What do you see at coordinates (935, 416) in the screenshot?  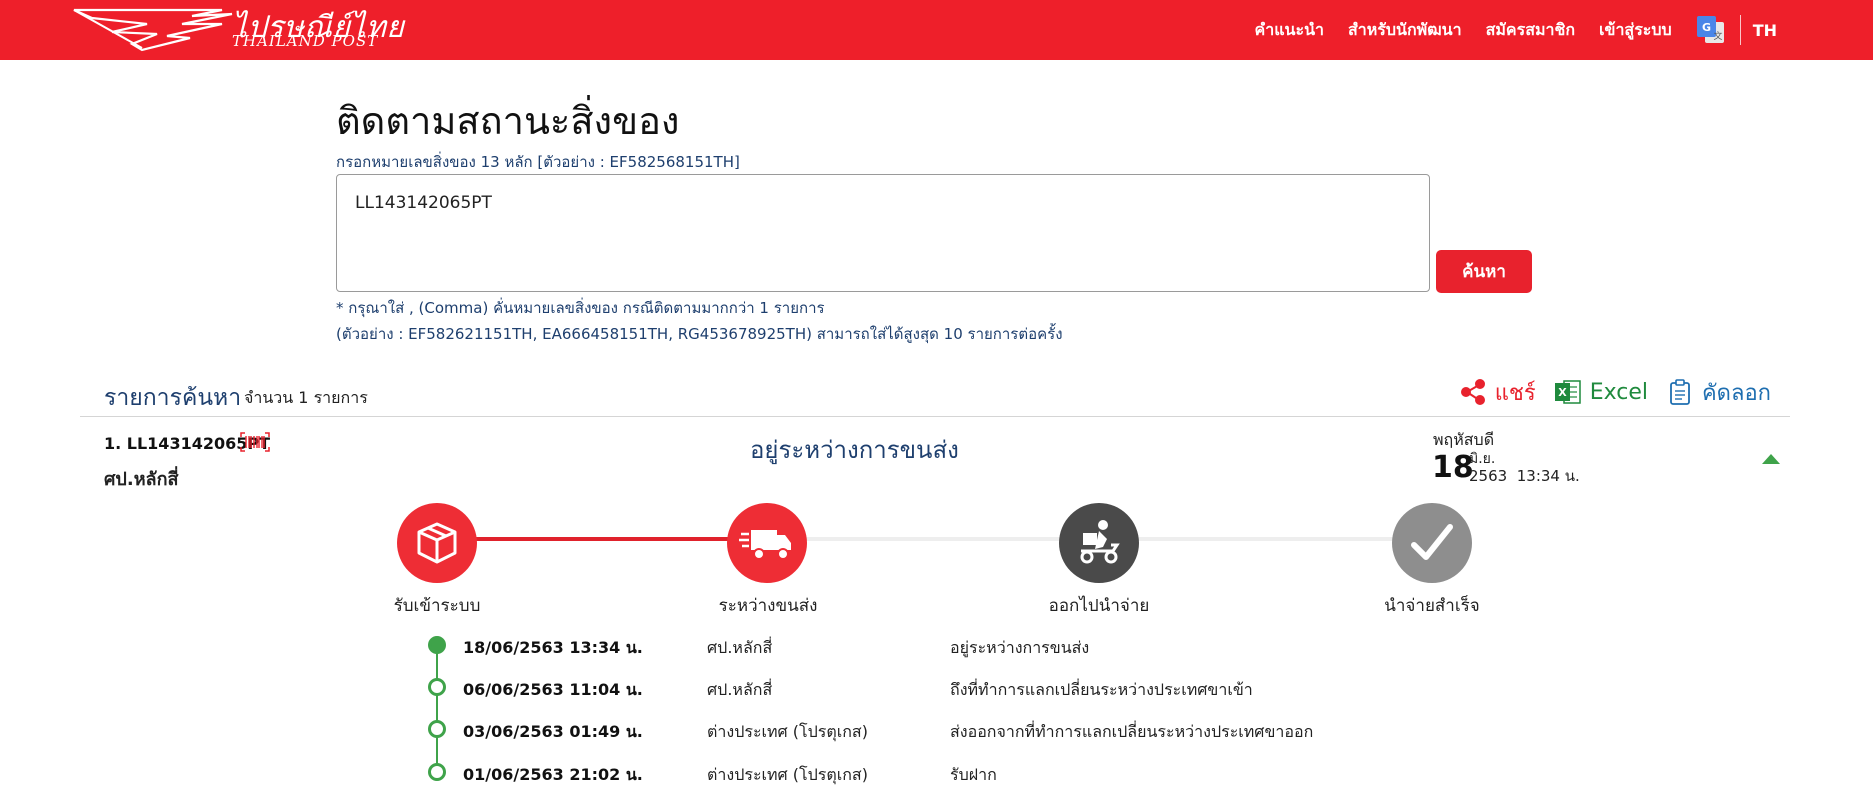 I see `results-divider` at bounding box center [935, 416].